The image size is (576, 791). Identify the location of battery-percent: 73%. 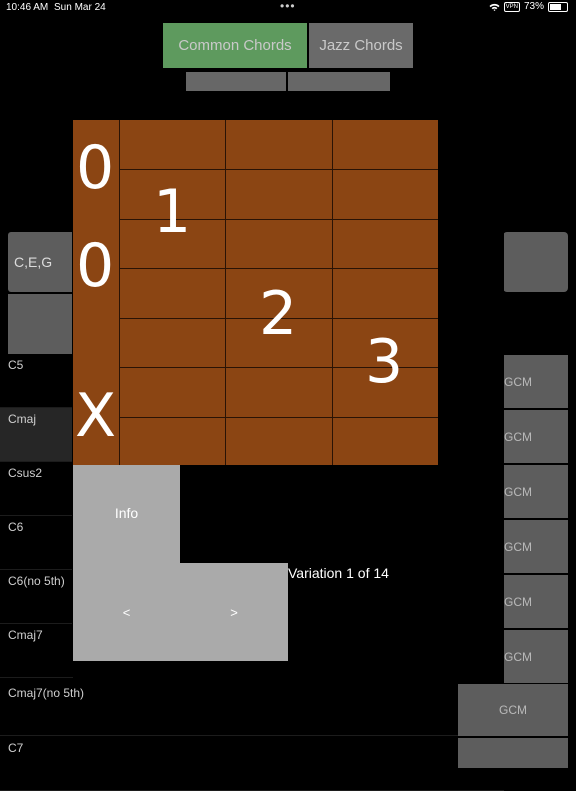
(533, 6).